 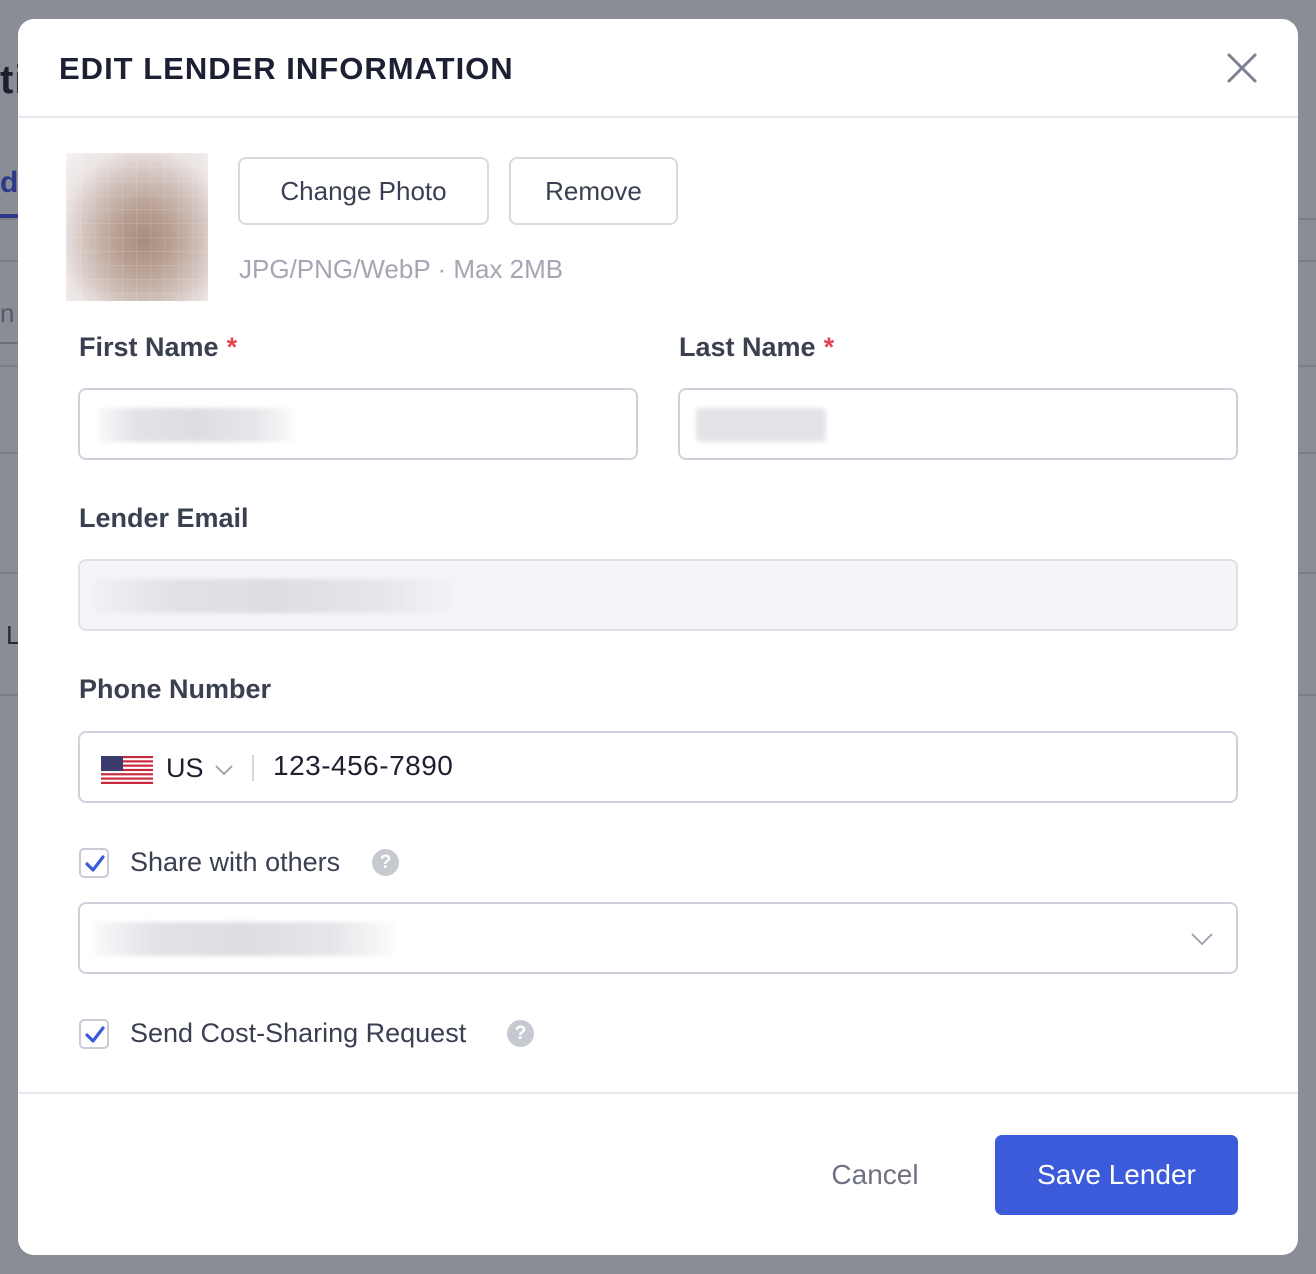 What do you see at coordinates (363, 766) in the screenshot?
I see `phone-number-value: 123-456-7890` at bounding box center [363, 766].